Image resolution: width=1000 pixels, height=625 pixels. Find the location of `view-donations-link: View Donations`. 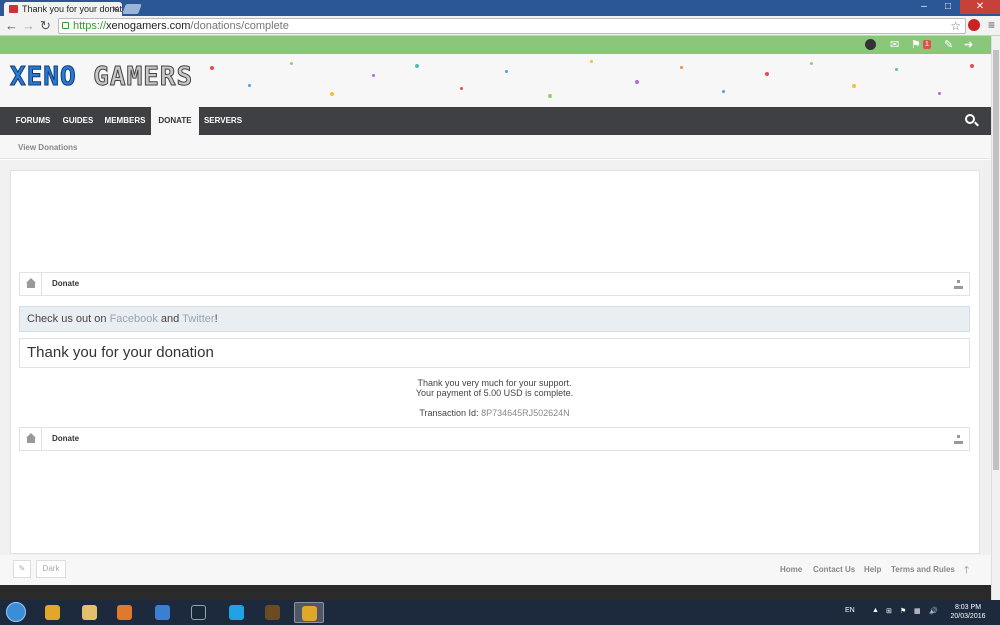

view-donations-link: View Donations is located at coordinates (47, 147).